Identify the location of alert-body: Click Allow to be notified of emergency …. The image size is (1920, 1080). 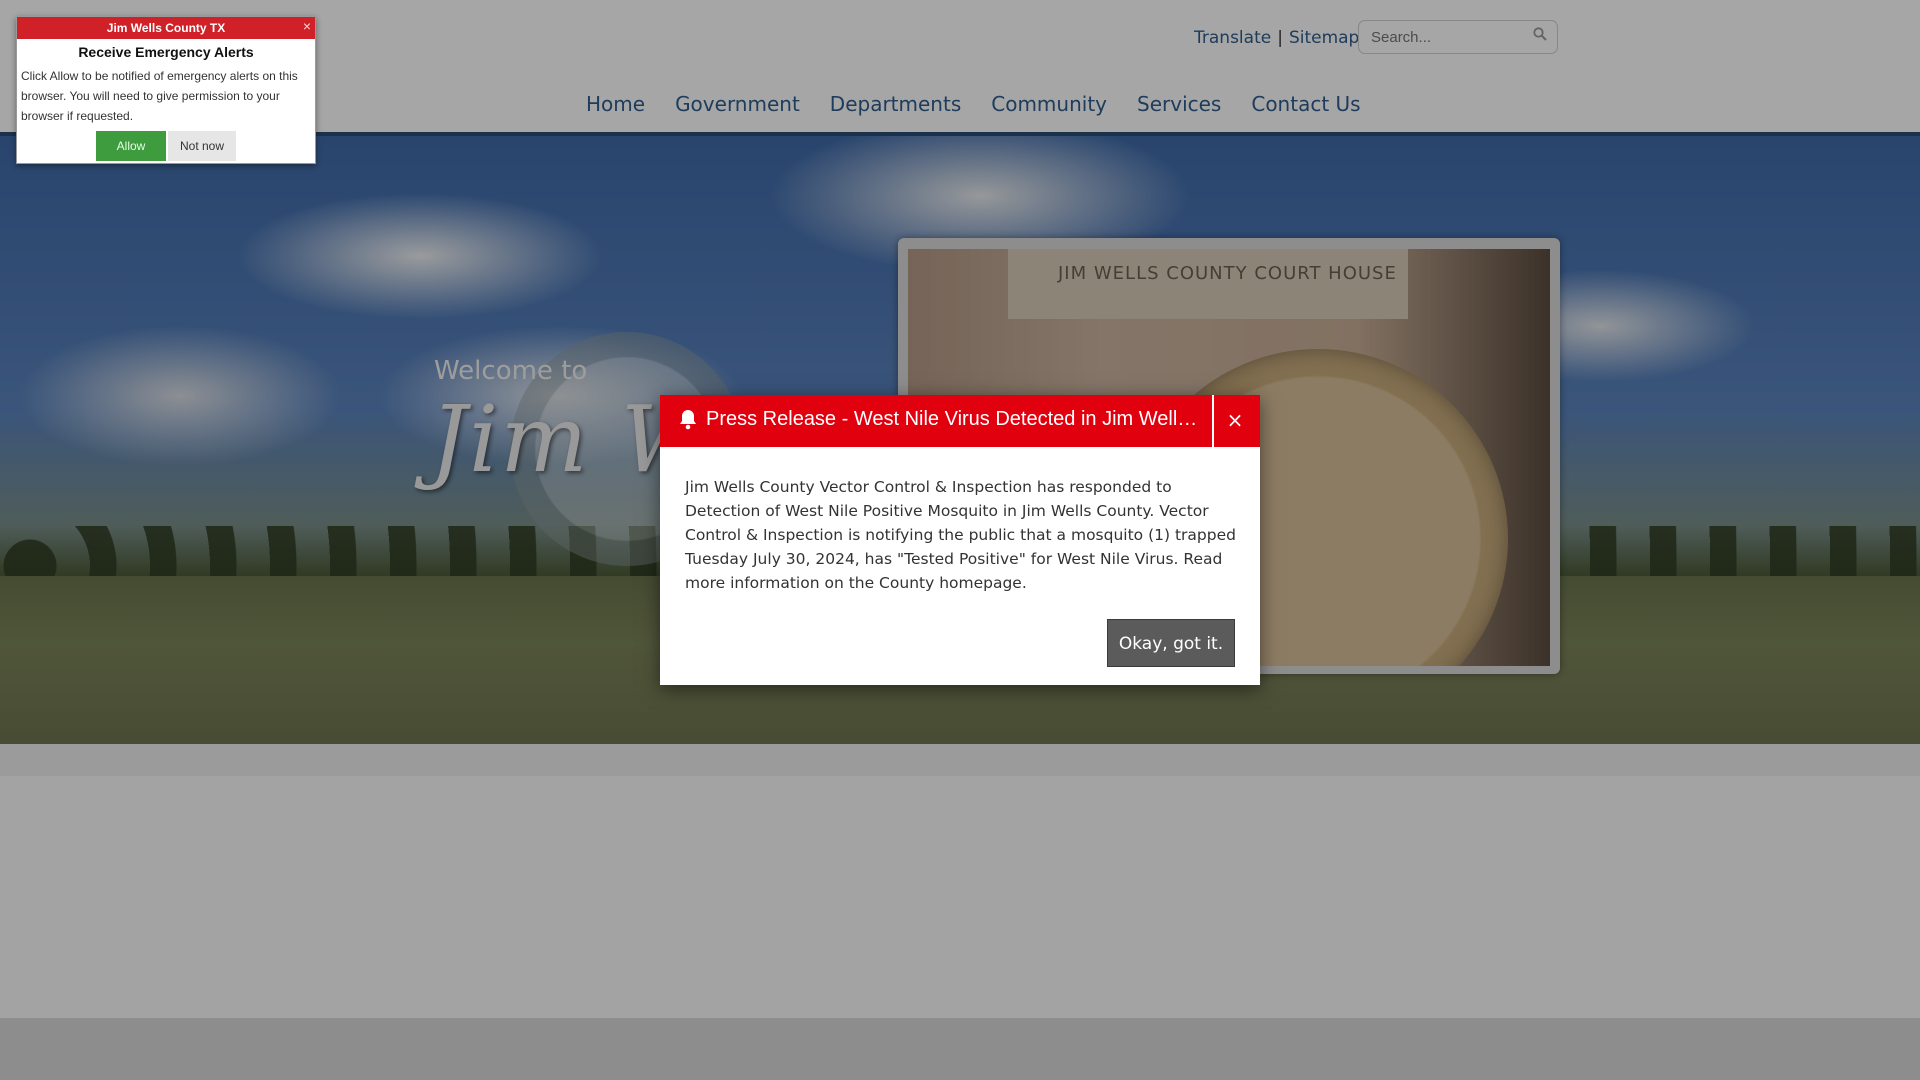
(159, 96).